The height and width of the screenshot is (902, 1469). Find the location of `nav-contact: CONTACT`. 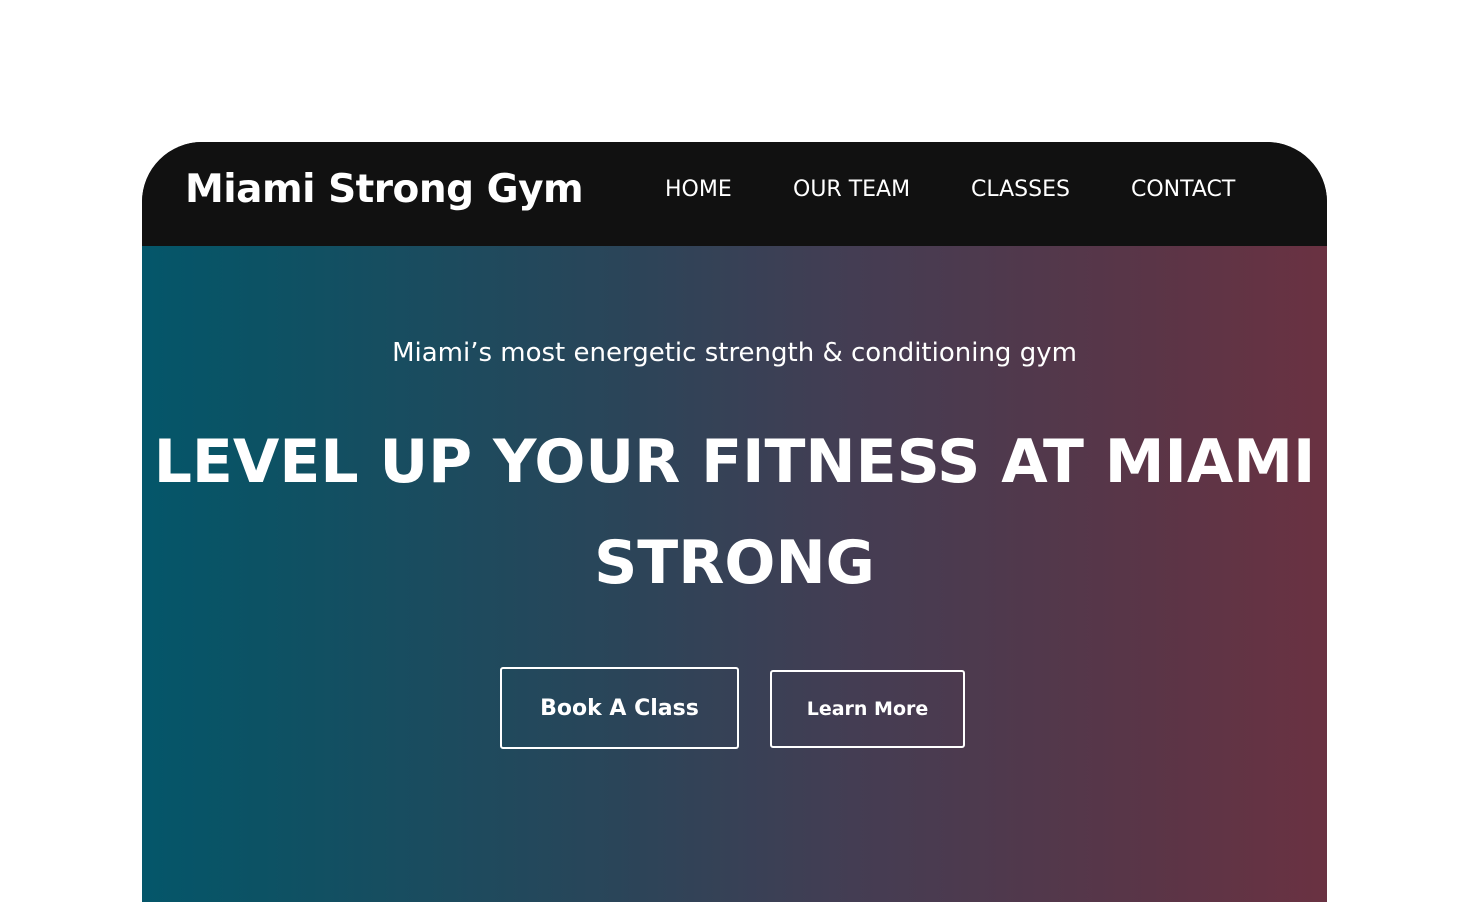

nav-contact: CONTACT is located at coordinates (1183, 189).